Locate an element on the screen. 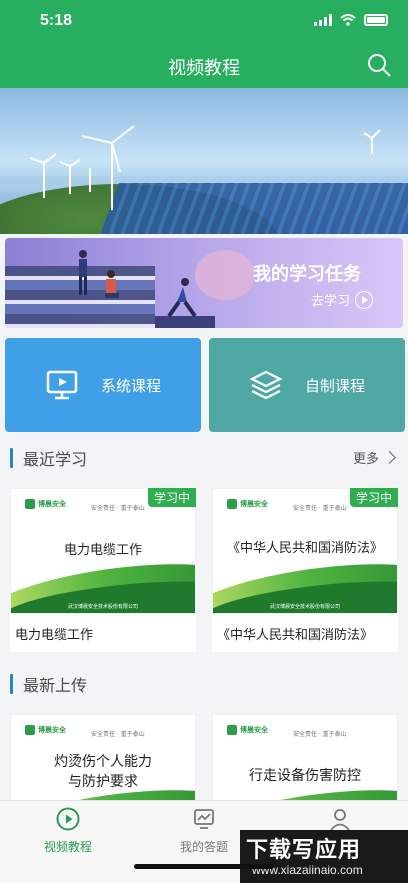 The image size is (408, 883). task-title: 我的学习任务 is located at coordinates (307, 274).